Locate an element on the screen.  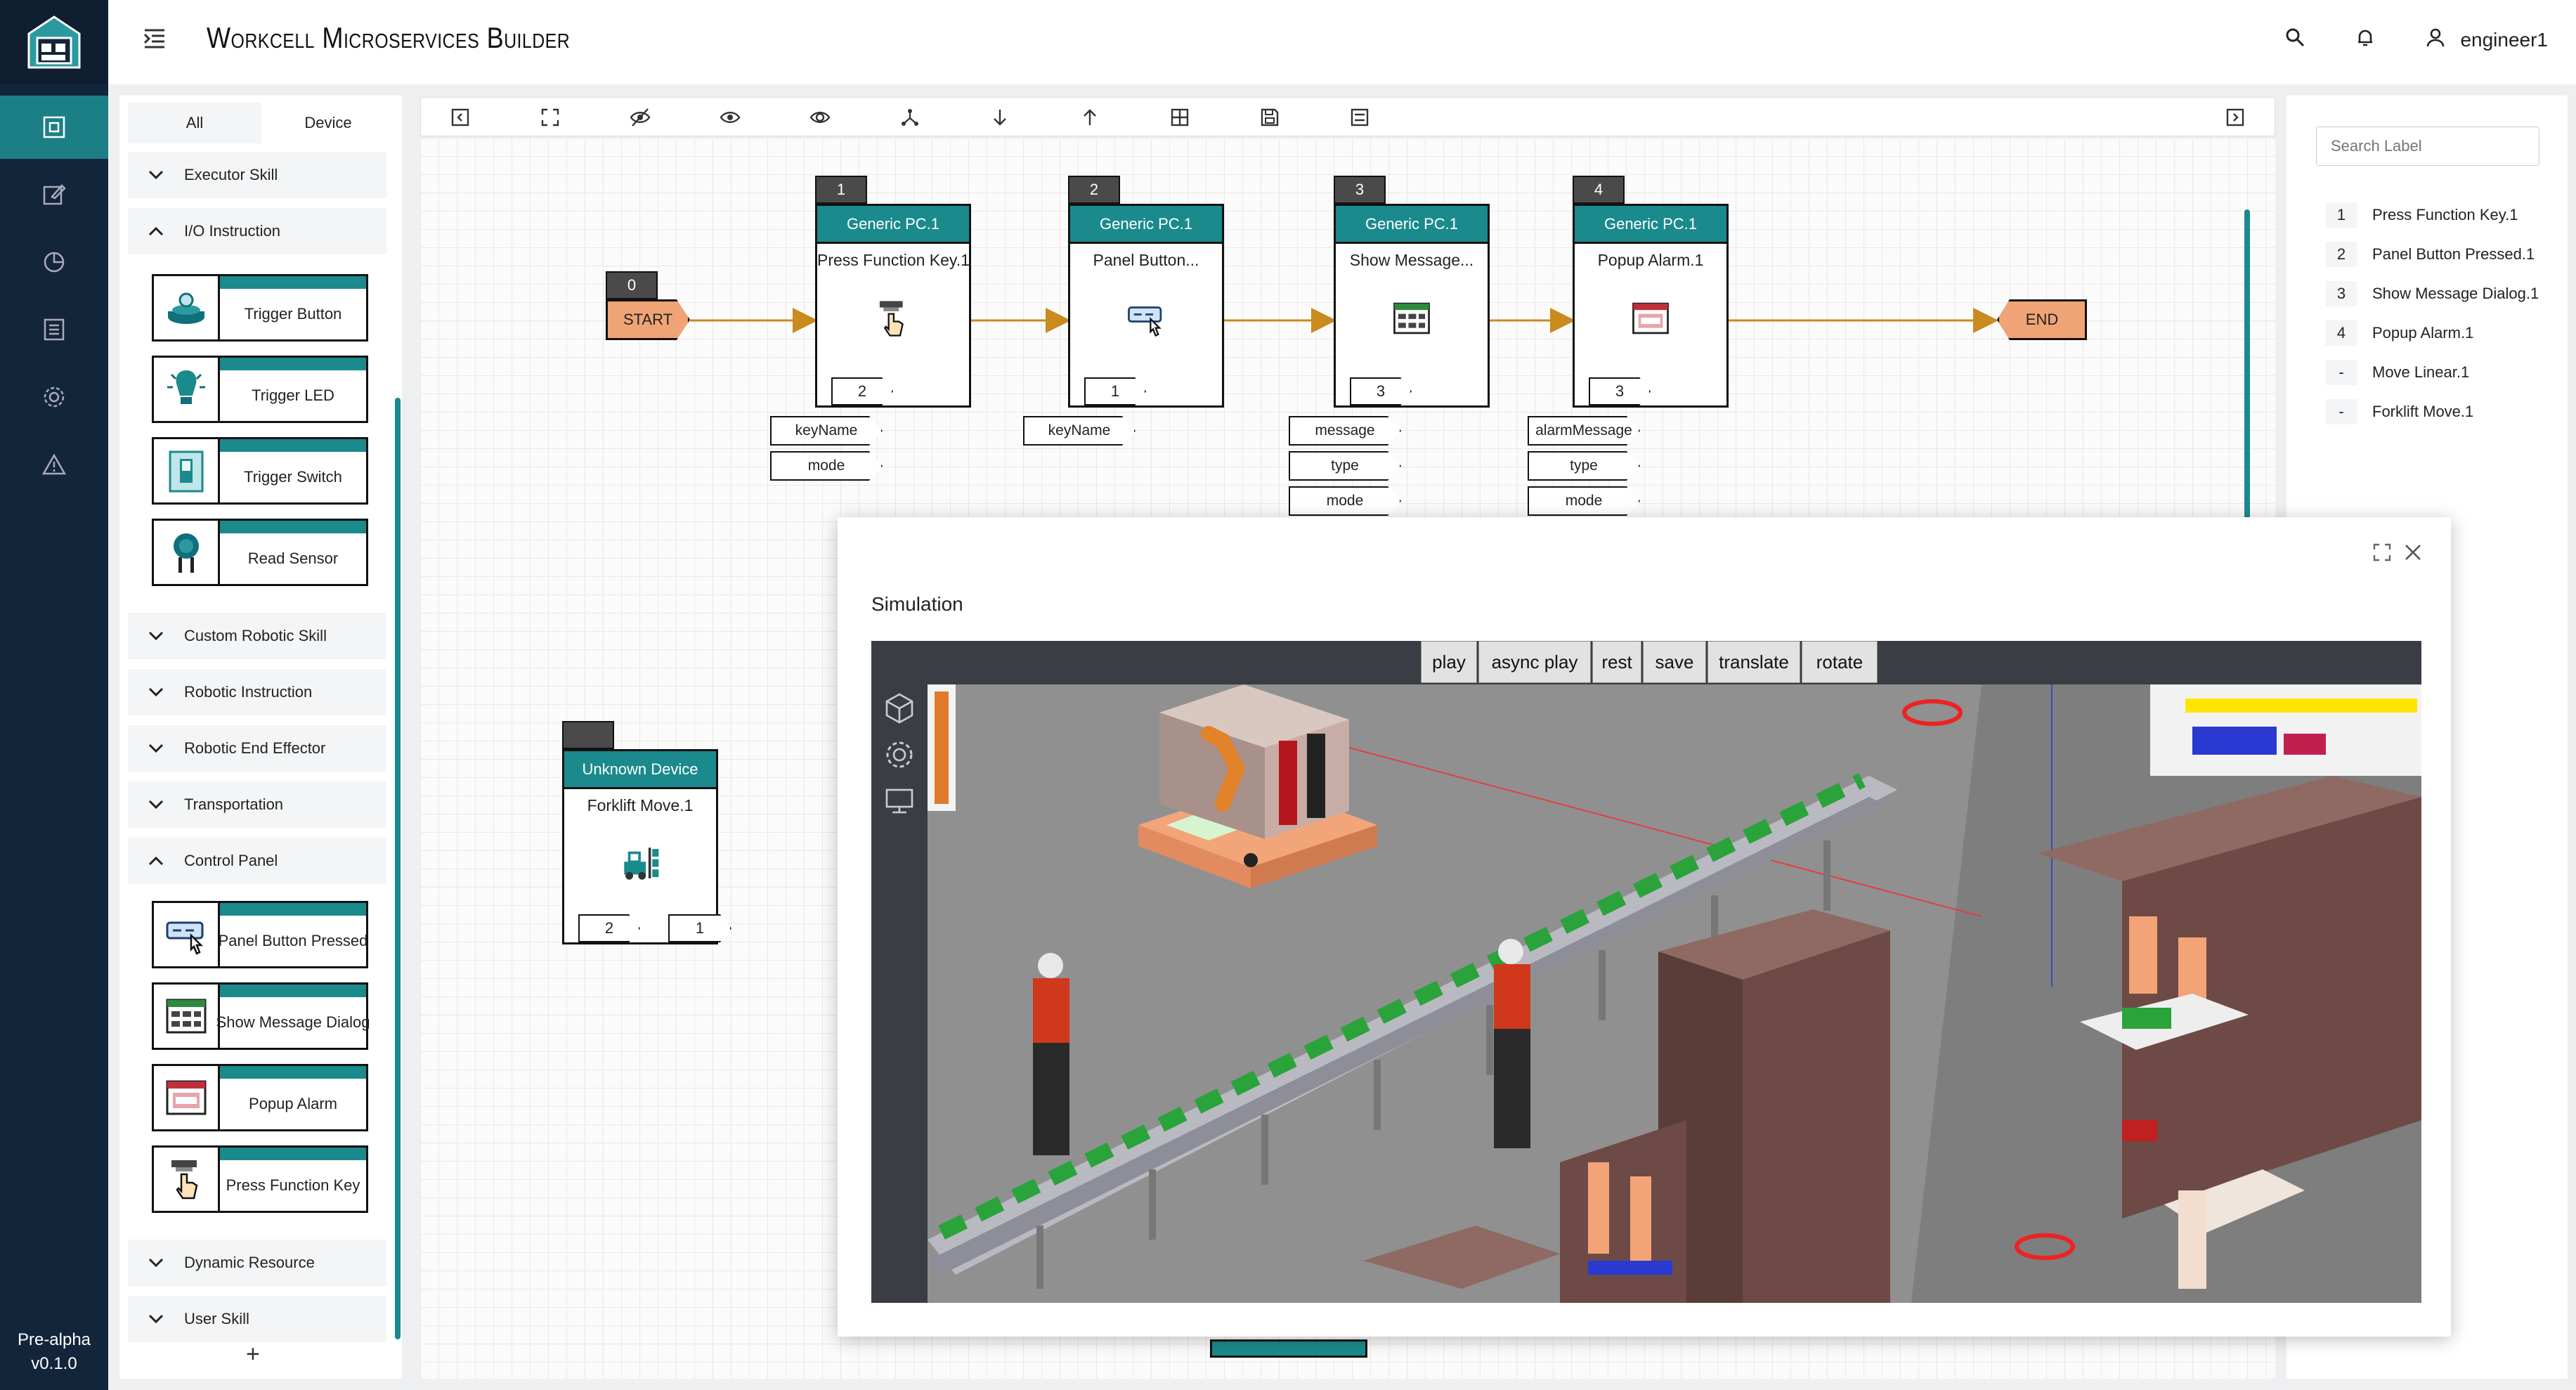
skill-card-trigger-switch: Trigger Switch is located at coordinates (260, 471).